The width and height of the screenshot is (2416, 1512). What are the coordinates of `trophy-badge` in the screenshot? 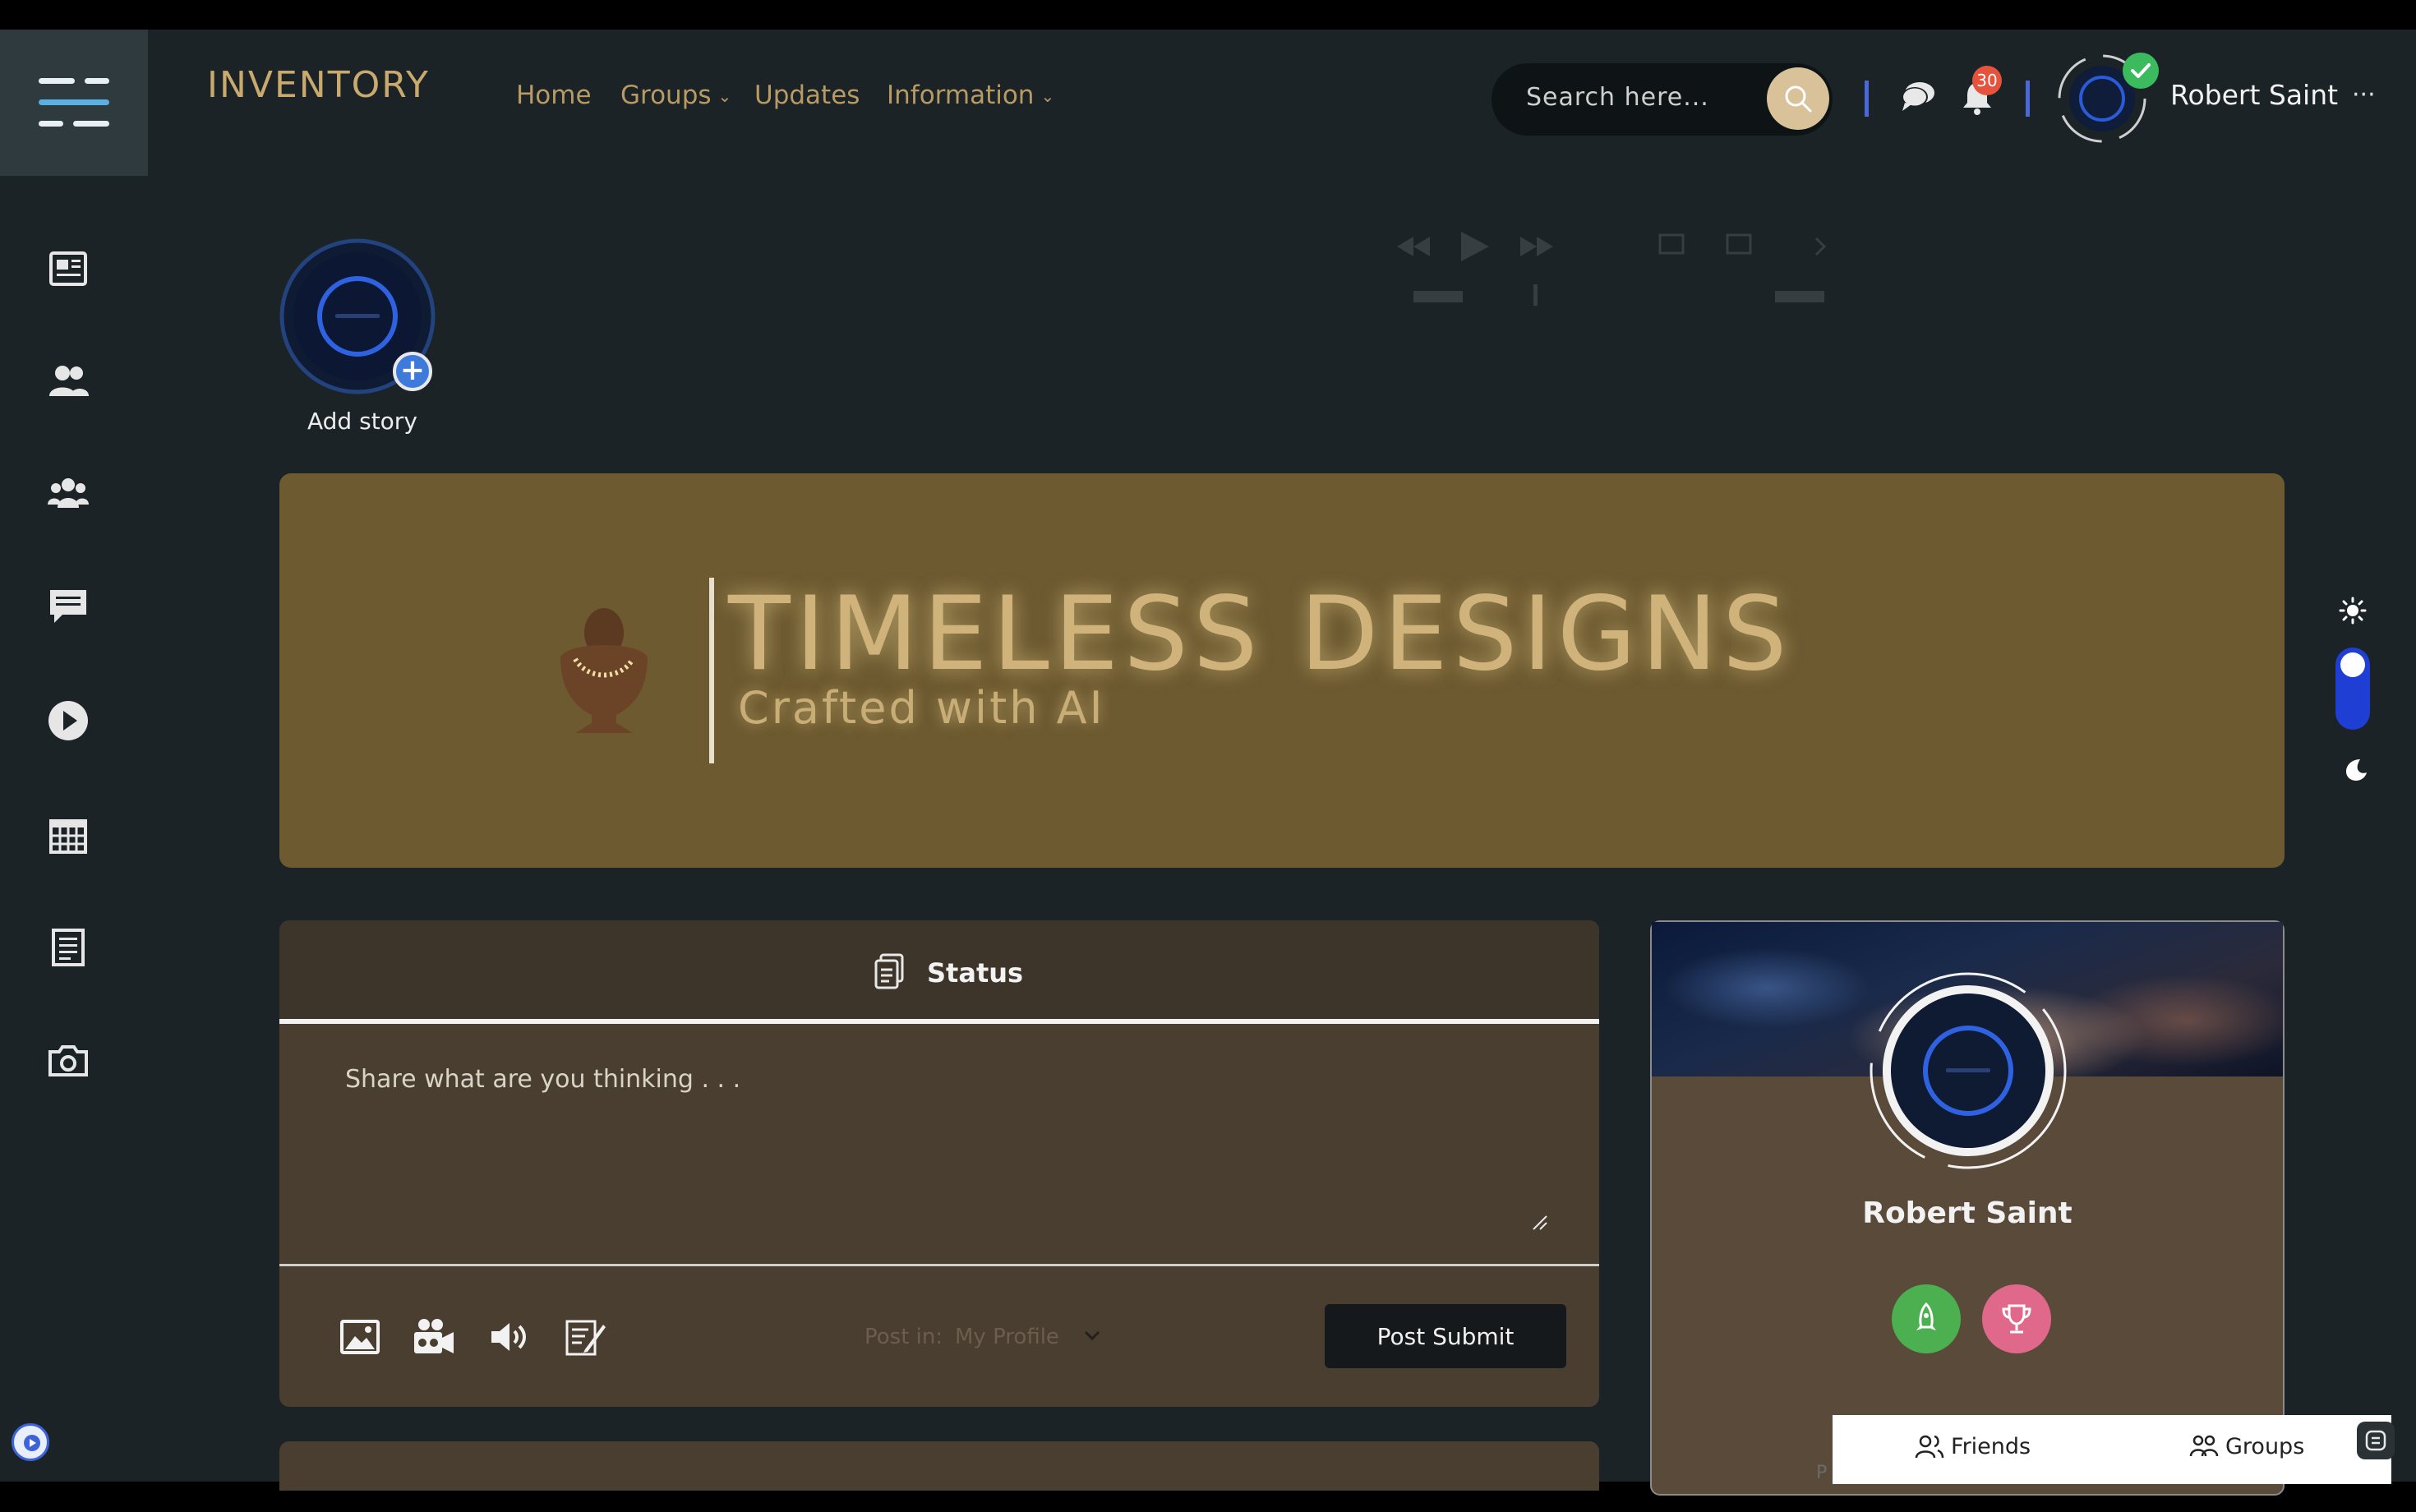 It's located at (2017, 1319).